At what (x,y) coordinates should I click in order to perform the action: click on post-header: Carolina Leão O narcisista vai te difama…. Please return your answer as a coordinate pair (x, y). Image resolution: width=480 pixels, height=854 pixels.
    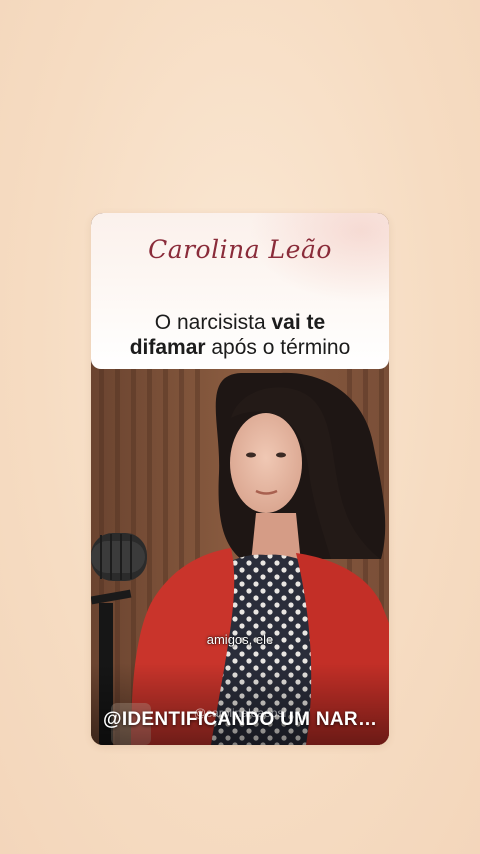
    Looking at the image, I should click on (240, 291).